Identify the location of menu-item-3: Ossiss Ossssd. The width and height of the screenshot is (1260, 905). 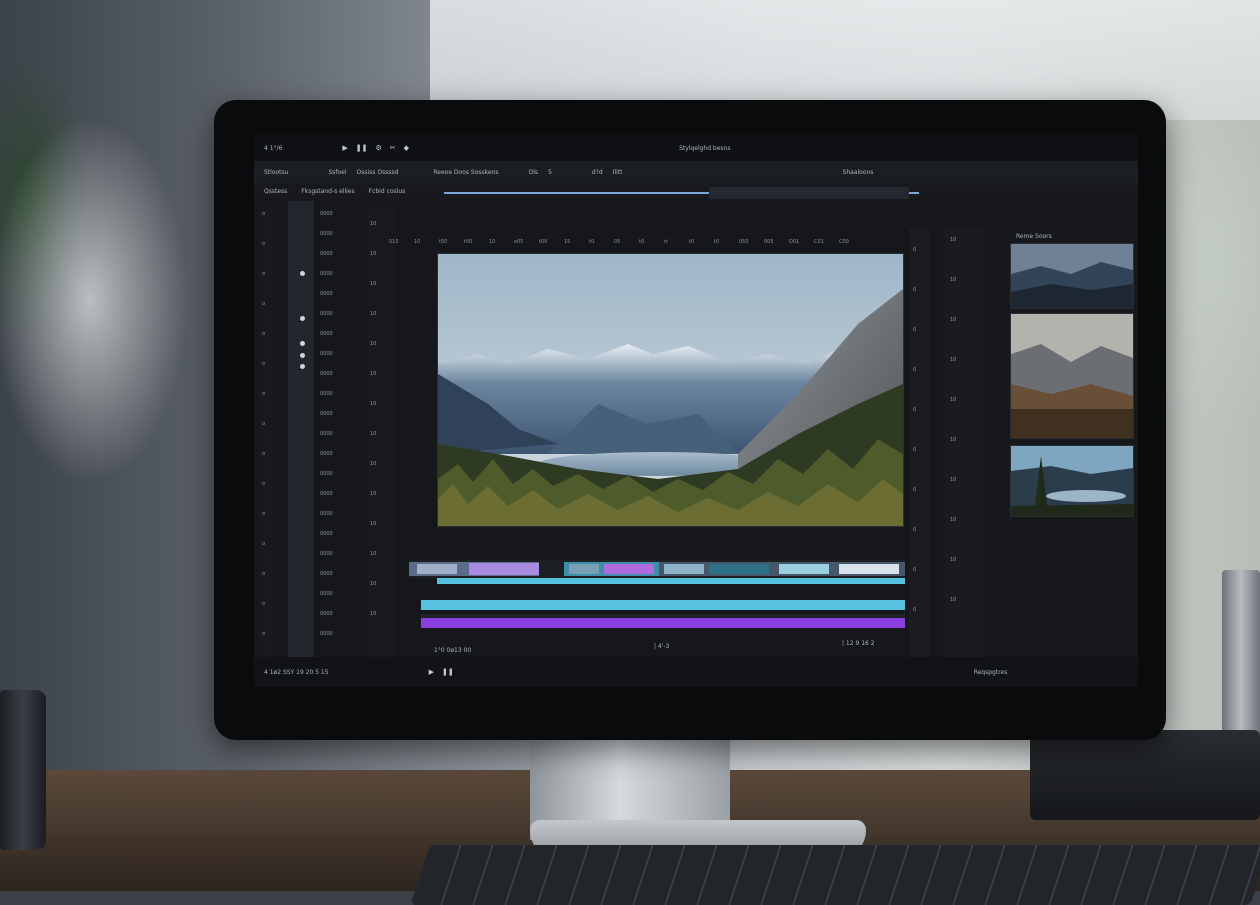
(378, 172).